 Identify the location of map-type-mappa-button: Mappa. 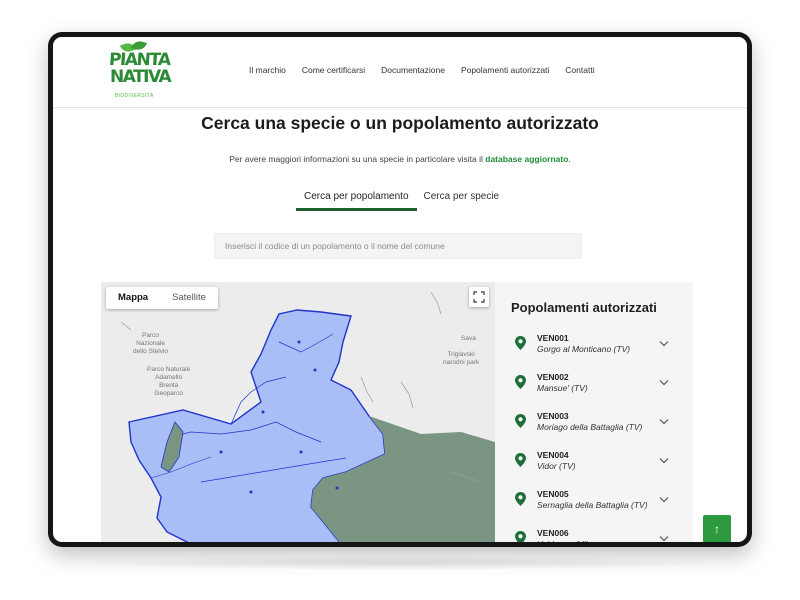
(133, 298).